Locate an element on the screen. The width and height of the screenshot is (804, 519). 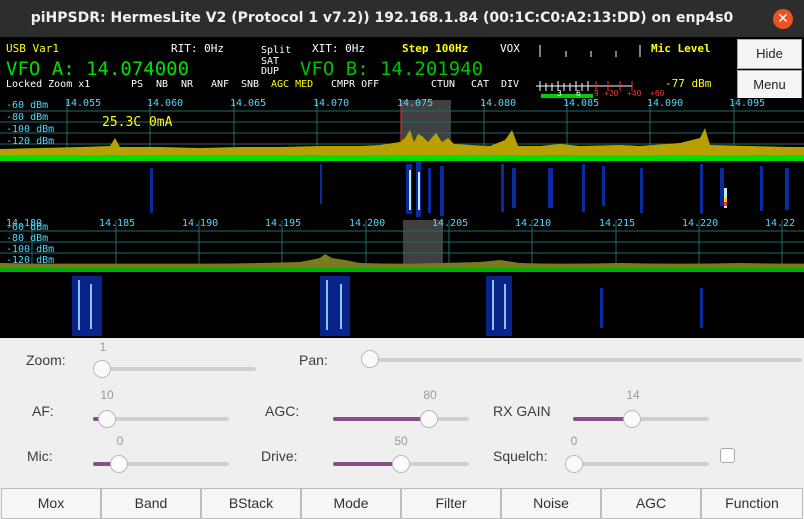
drive-slider-knob is located at coordinates (401, 464).